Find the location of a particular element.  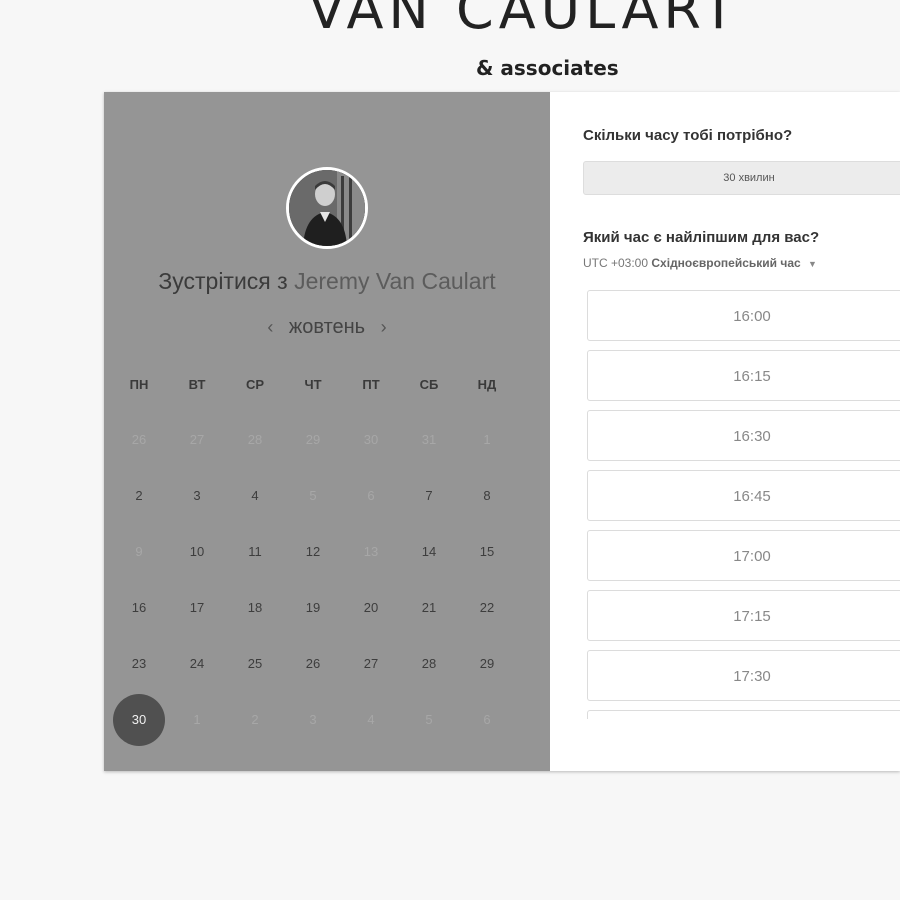

time-slot-button: 16:00 is located at coordinates (743, 315).